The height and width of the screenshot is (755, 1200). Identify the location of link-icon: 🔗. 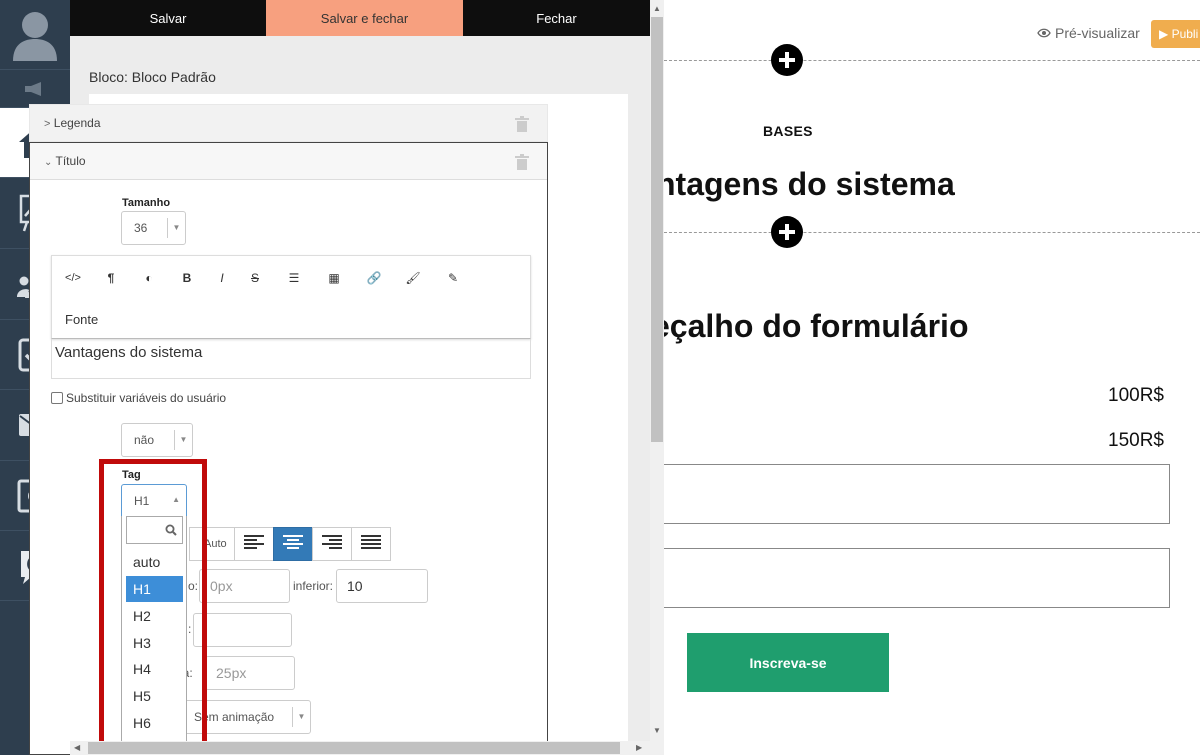
(374, 278).